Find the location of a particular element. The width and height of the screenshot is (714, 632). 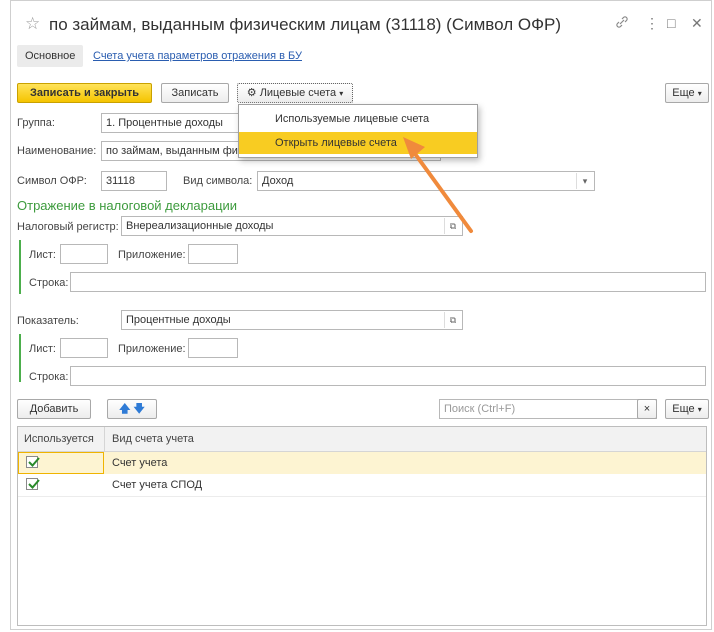

table-row: Счет учета is located at coordinates (362, 463).